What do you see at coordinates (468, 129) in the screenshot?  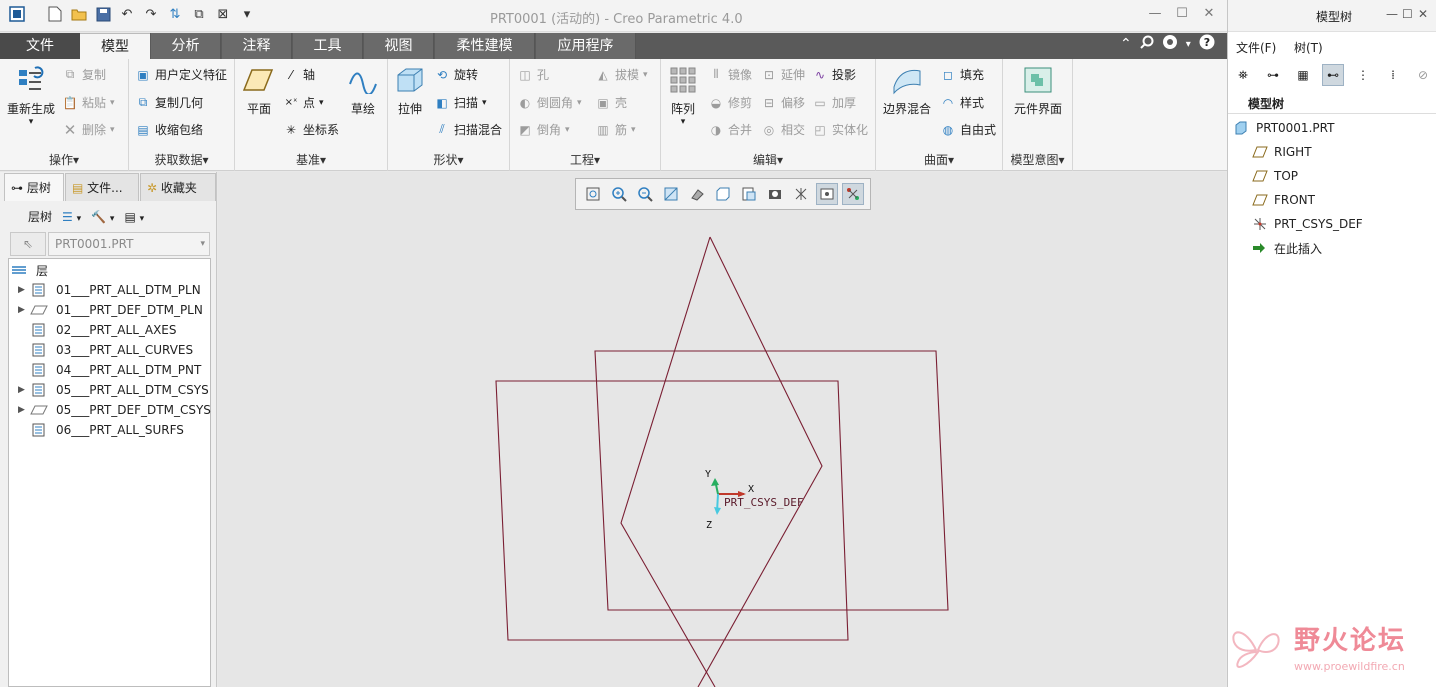 I see `swept-blend-button: ⫽ 扫描混合` at bounding box center [468, 129].